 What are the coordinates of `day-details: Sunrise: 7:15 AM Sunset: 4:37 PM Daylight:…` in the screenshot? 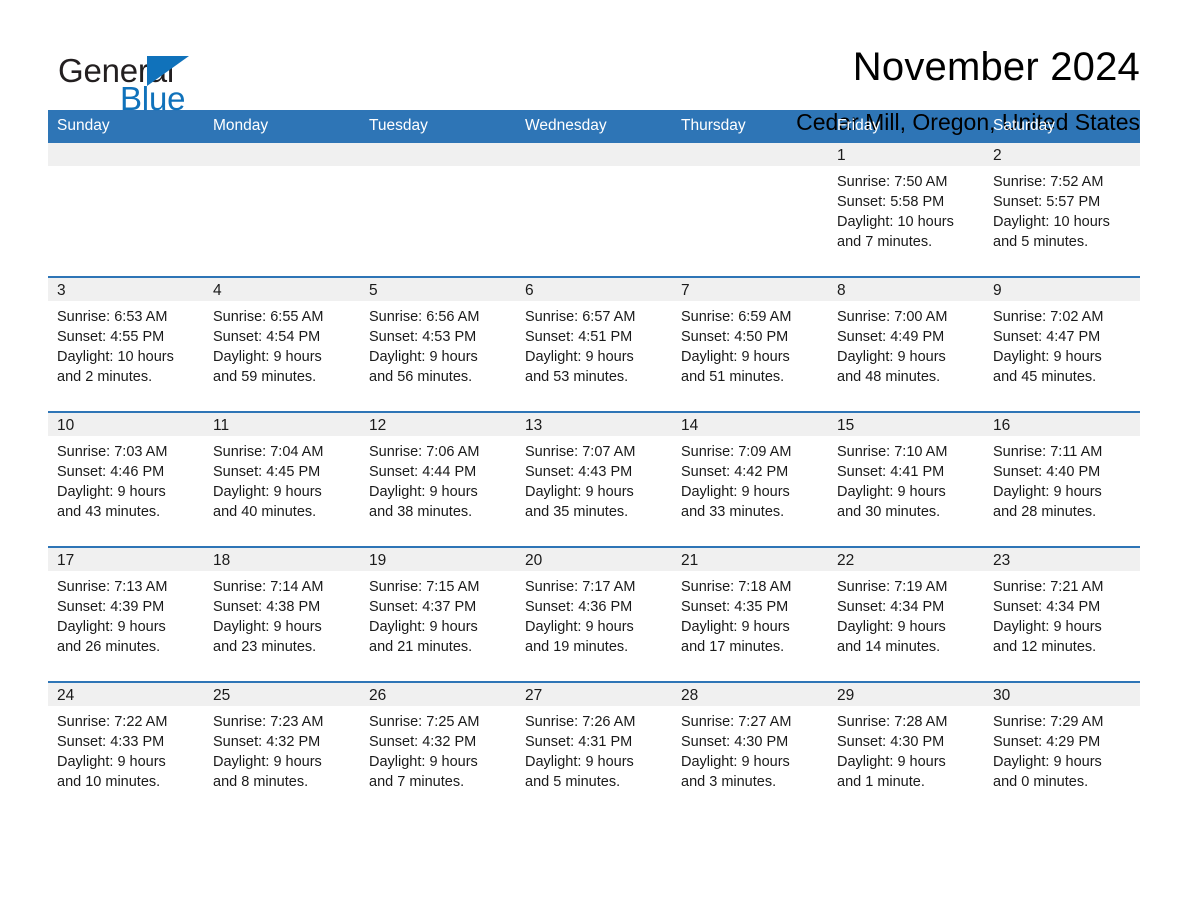 It's located at (438, 614).